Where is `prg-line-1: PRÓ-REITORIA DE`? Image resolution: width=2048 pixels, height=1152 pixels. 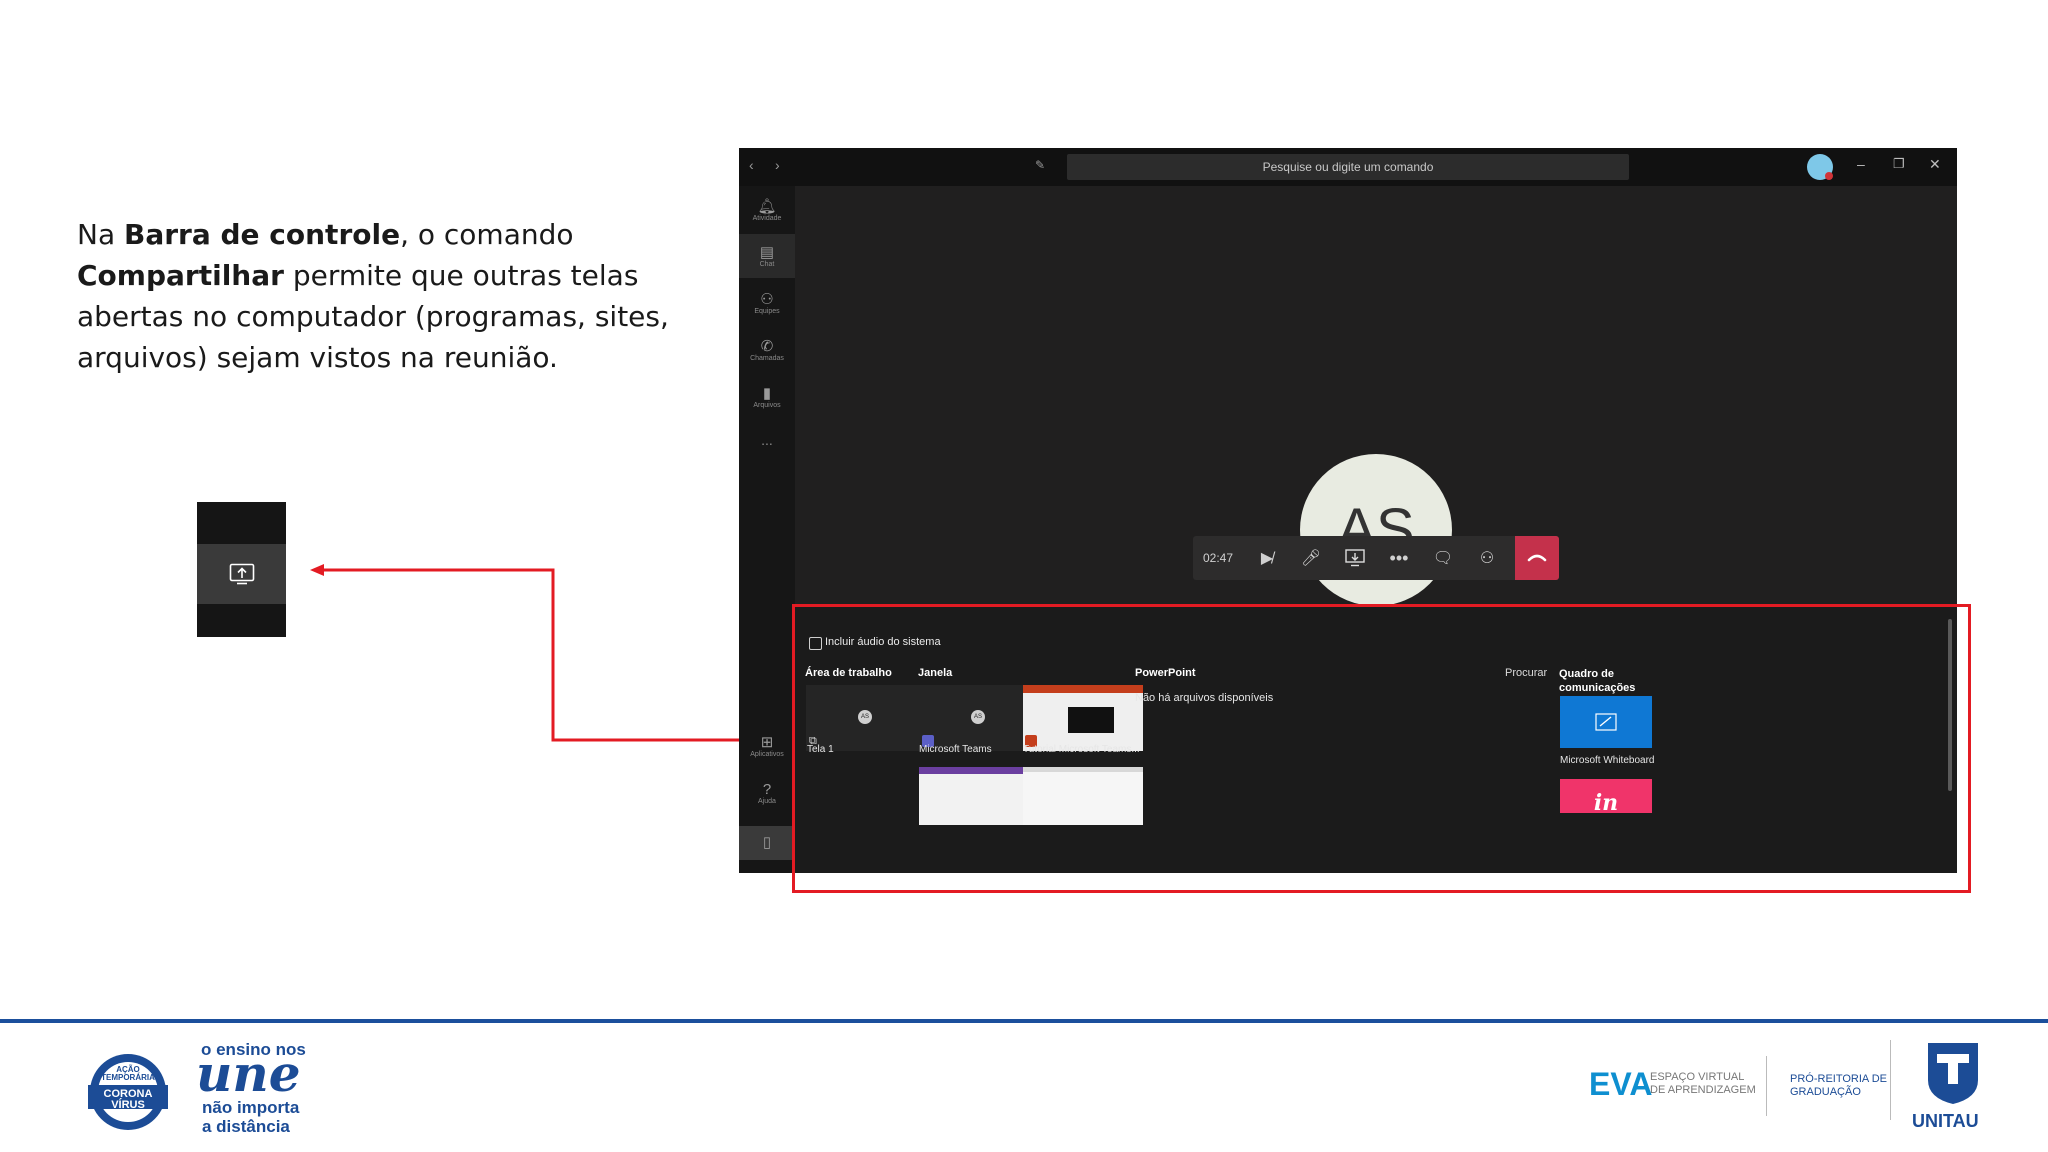 prg-line-1: PRÓ-REITORIA DE is located at coordinates (1838, 1079).